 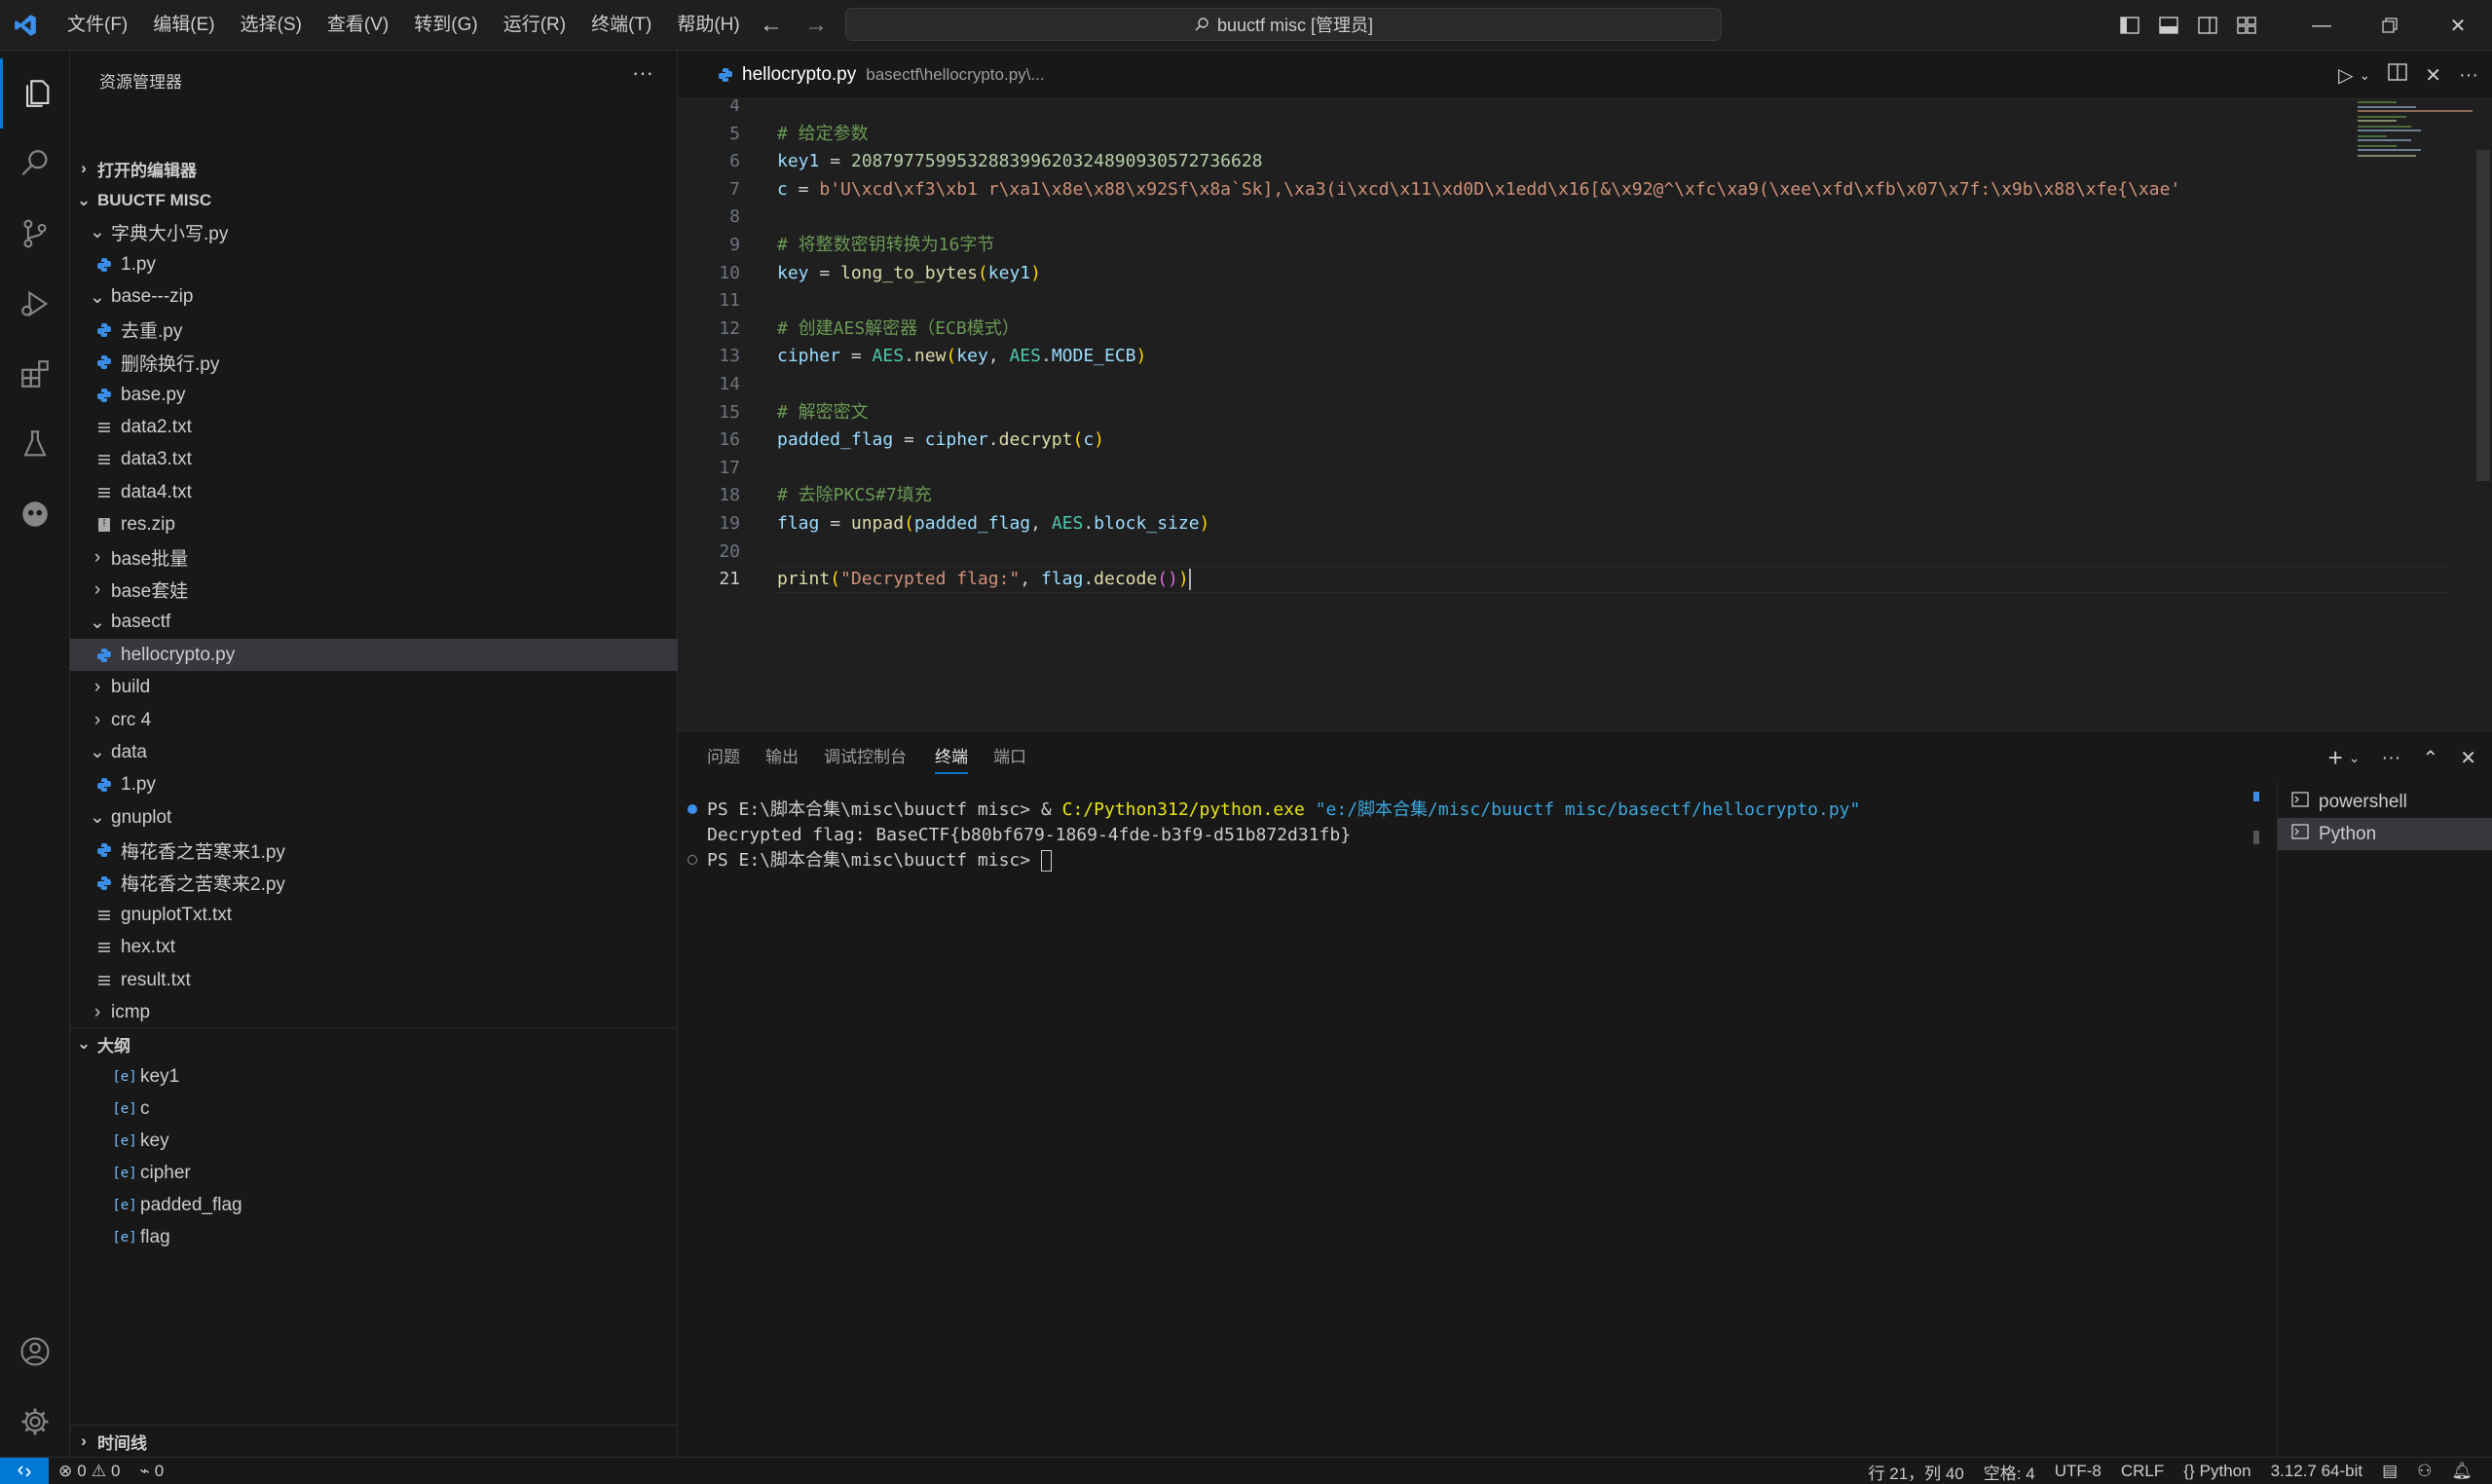 What do you see at coordinates (2168, 25) in the screenshot?
I see `toggle-panel-icon` at bounding box center [2168, 25].